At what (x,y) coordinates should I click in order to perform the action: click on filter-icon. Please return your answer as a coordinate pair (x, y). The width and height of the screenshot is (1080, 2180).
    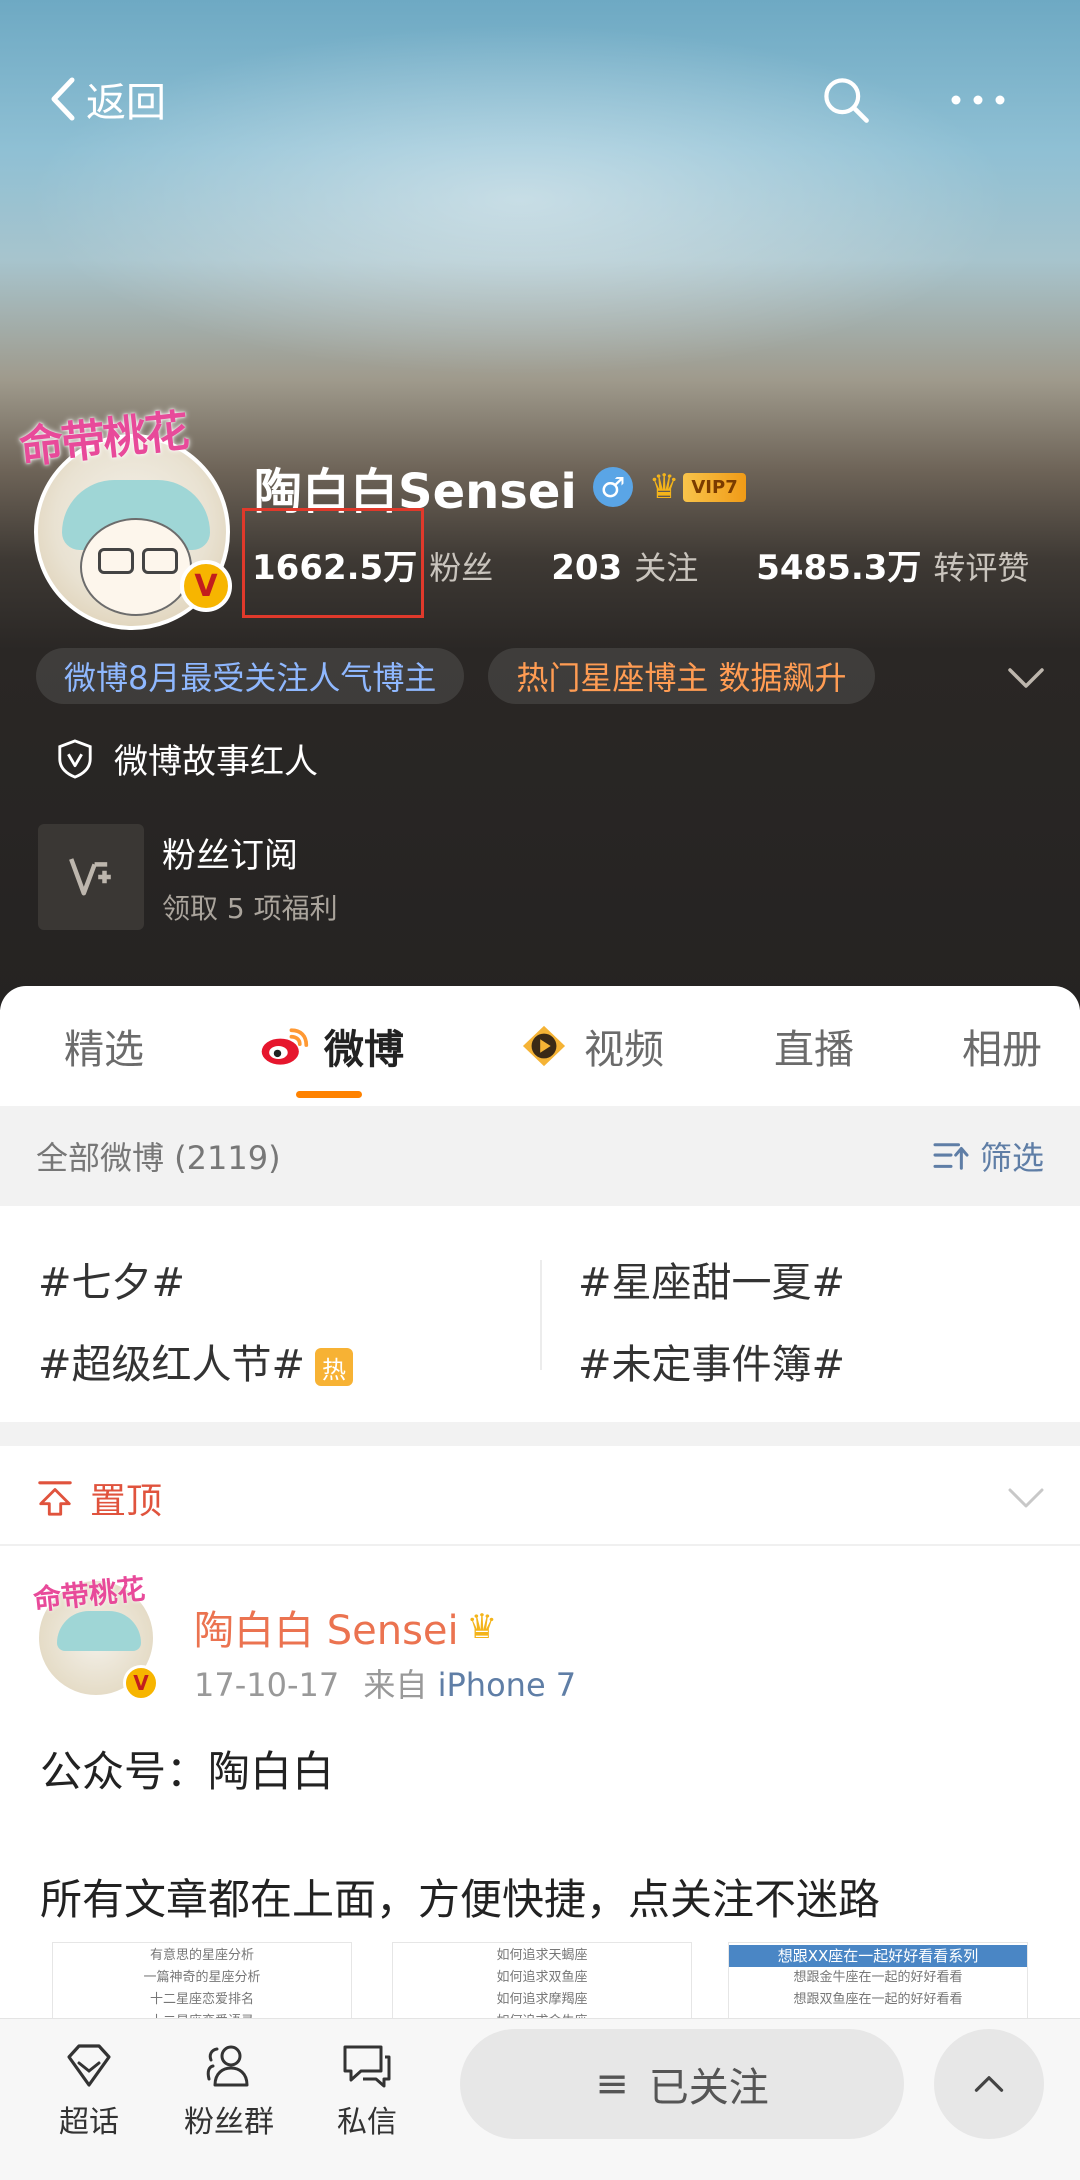
    Looking at the image, I should click on (951, 1156).